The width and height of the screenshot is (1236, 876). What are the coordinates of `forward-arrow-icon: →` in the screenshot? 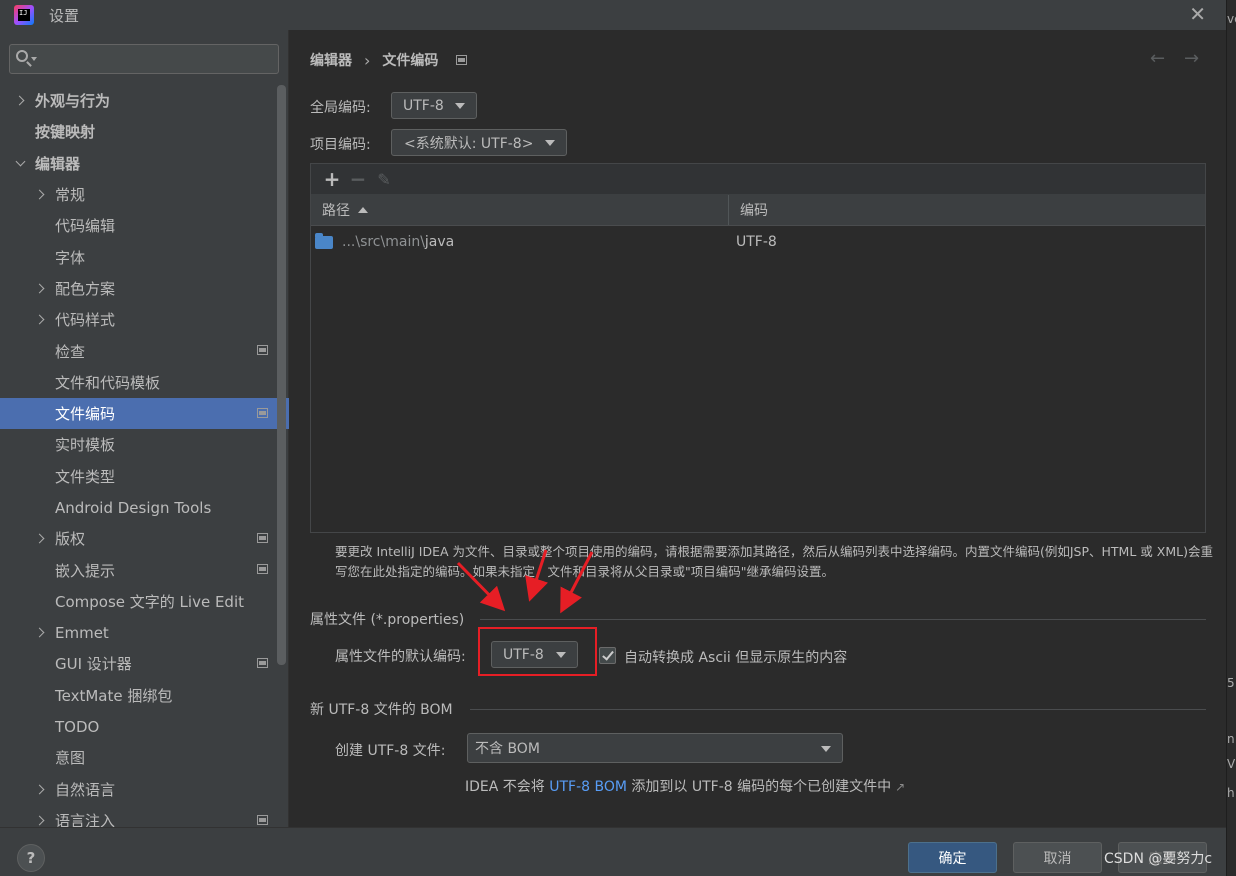 It's located at (1191, 58).